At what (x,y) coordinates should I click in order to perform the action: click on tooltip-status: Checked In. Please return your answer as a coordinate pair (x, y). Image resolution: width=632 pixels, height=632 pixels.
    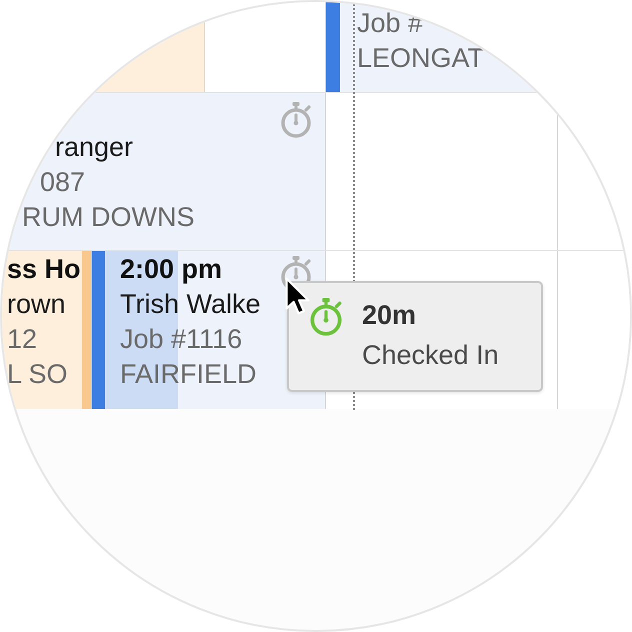
    Looking at the image, I should click on (430, 355).